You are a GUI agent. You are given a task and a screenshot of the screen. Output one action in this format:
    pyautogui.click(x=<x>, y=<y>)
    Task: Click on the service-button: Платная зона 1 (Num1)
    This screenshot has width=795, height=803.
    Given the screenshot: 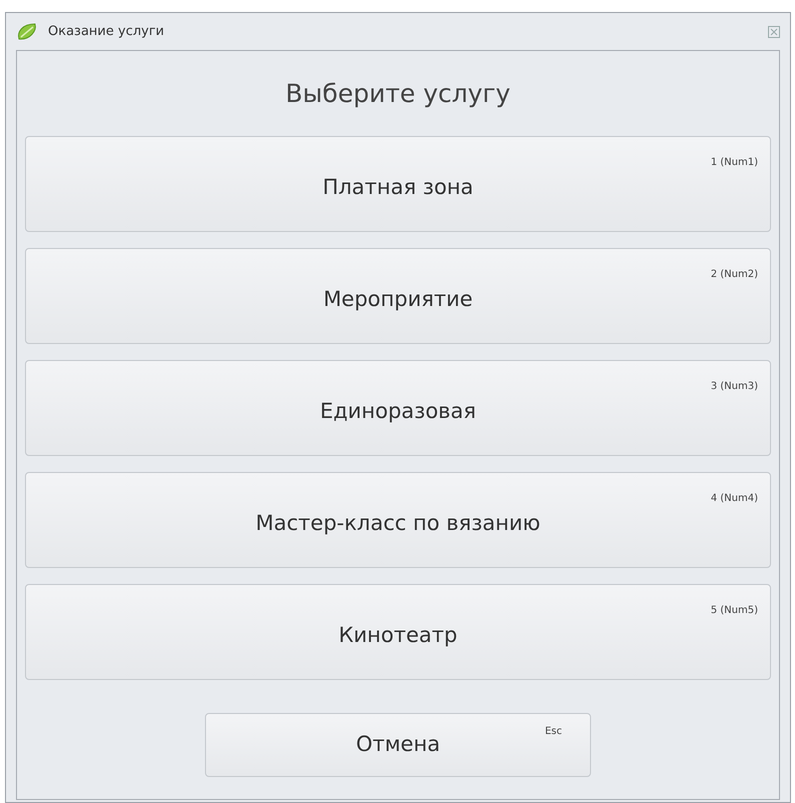 What is the action you would take?
    pyautogui.click(x=398, y=184)
    